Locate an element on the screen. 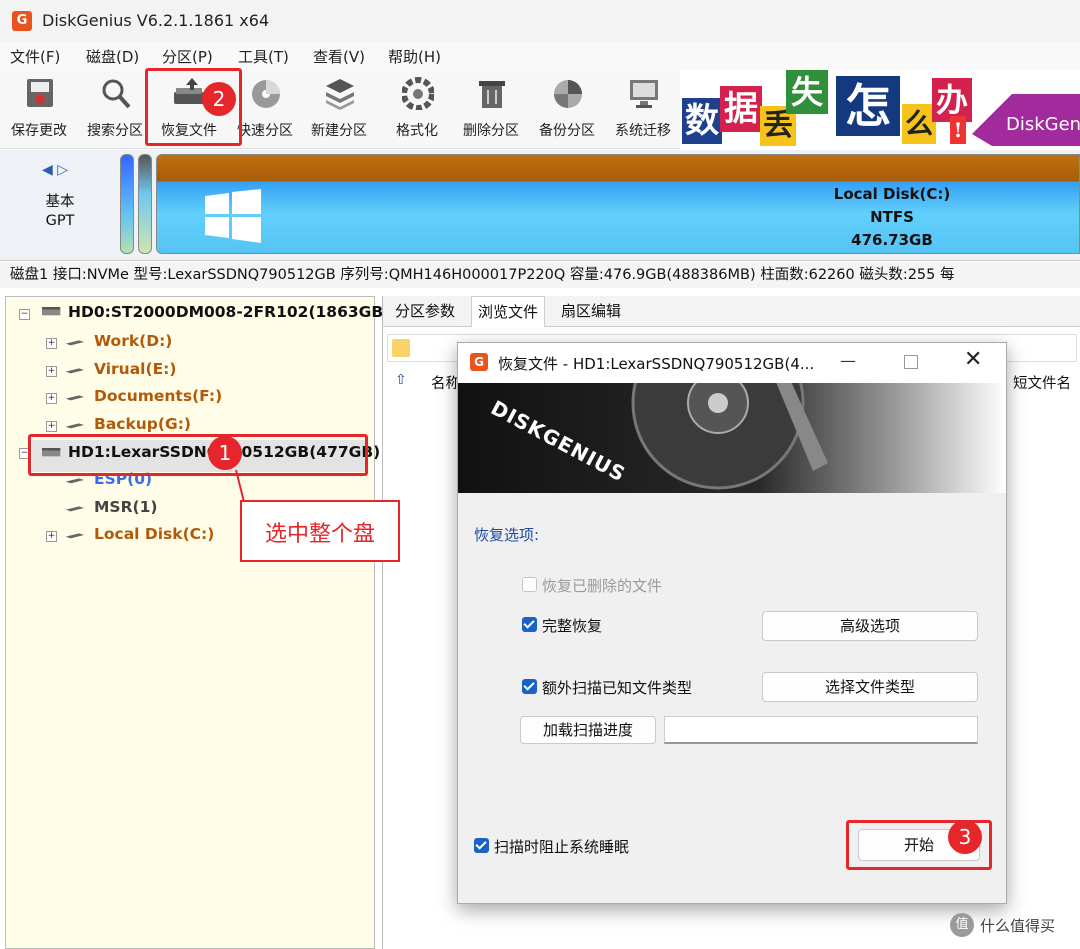 The height and width of the screenshot is (949, 1080). search-partition-label: 搜索分区 is located at coordinates (115, 131).